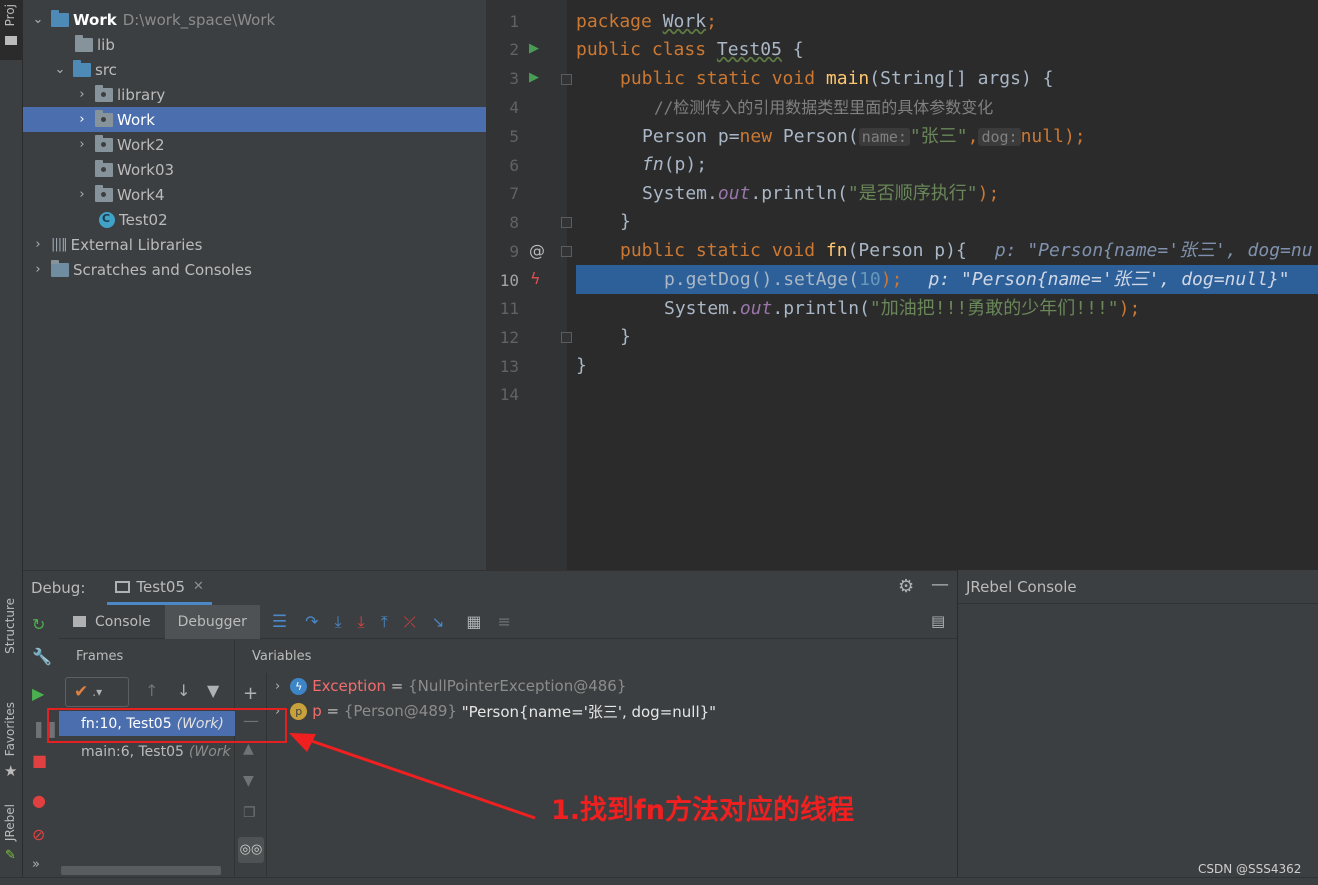 This screenshot has width=1318, height=885. I want to click on annotation-highlight-box, so click(167, 725).